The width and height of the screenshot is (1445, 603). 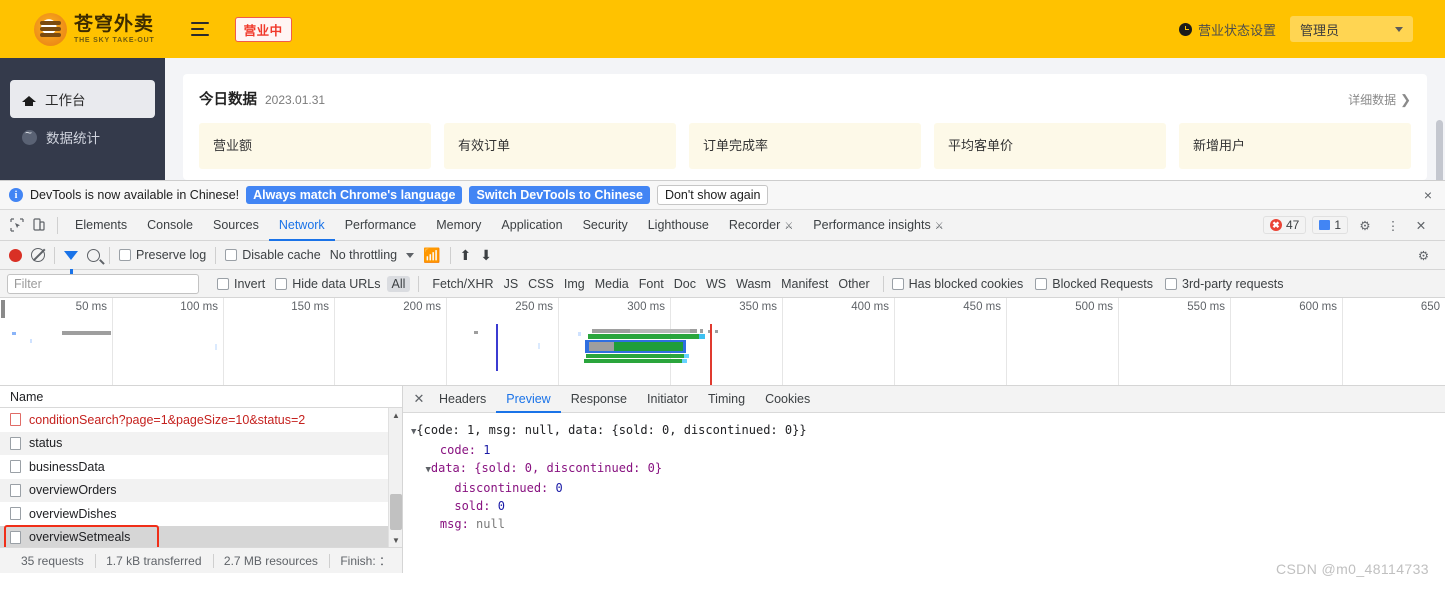 I want to click on error-count-badge: ✖ 47, so click(x=1284, y=225).